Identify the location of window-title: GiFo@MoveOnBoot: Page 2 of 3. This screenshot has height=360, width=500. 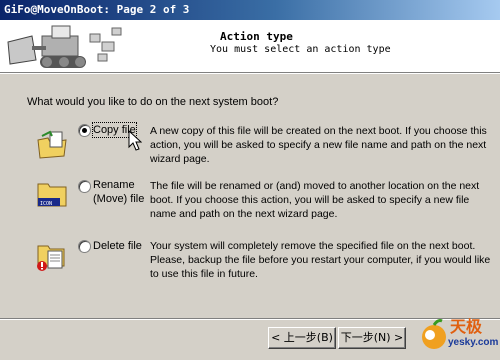
(97, 9).